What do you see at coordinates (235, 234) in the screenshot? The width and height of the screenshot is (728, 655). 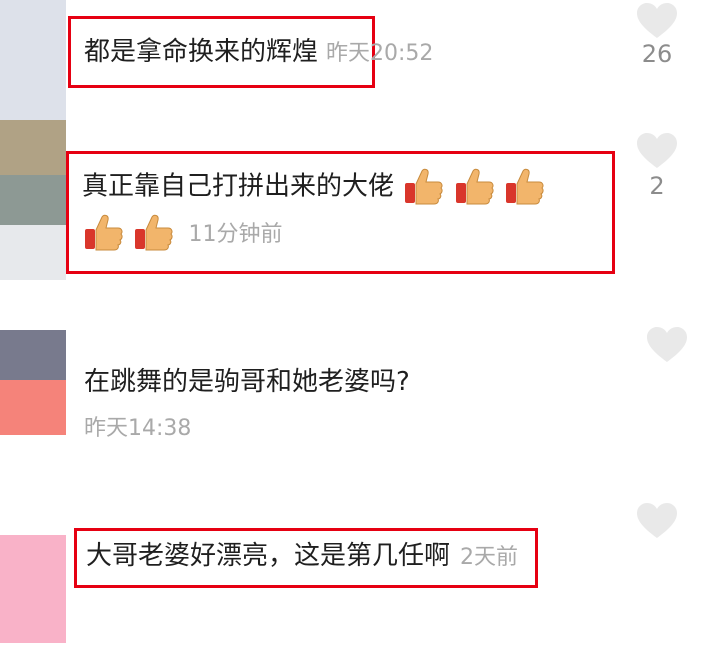 I see `comment-time: 11分钟前` at bounding box center [235, 234].